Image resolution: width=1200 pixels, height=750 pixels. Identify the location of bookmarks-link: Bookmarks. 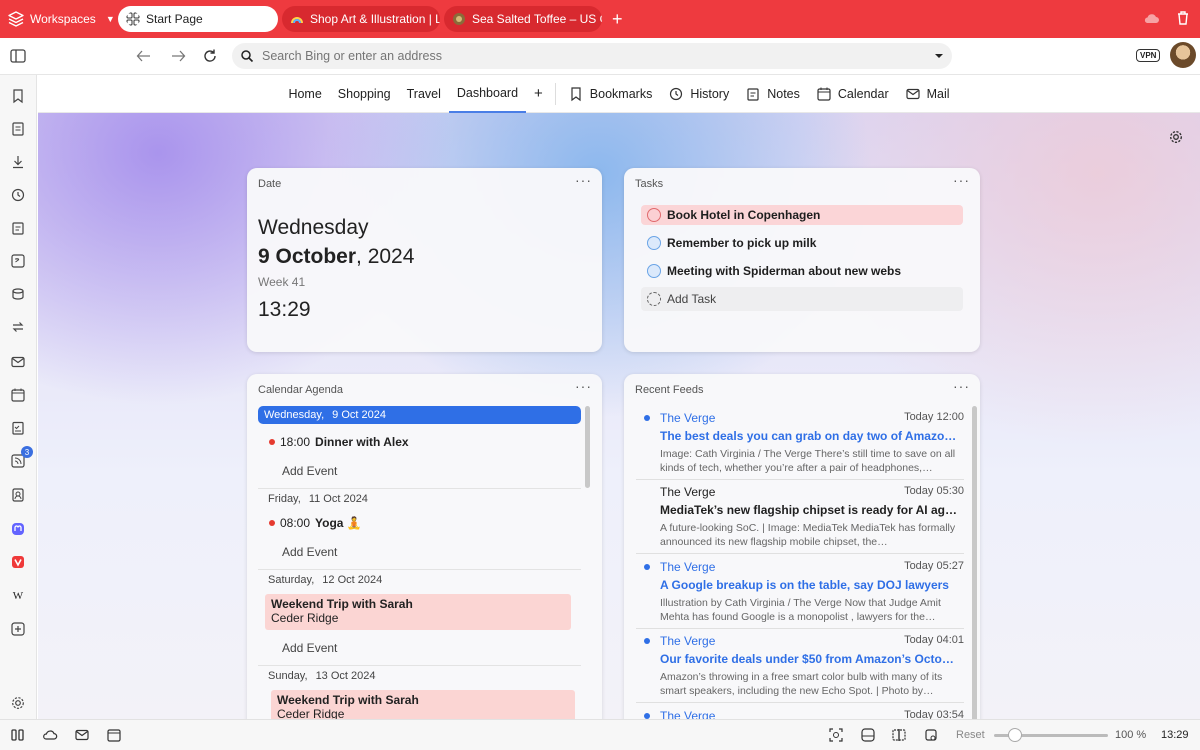
(610, 94).